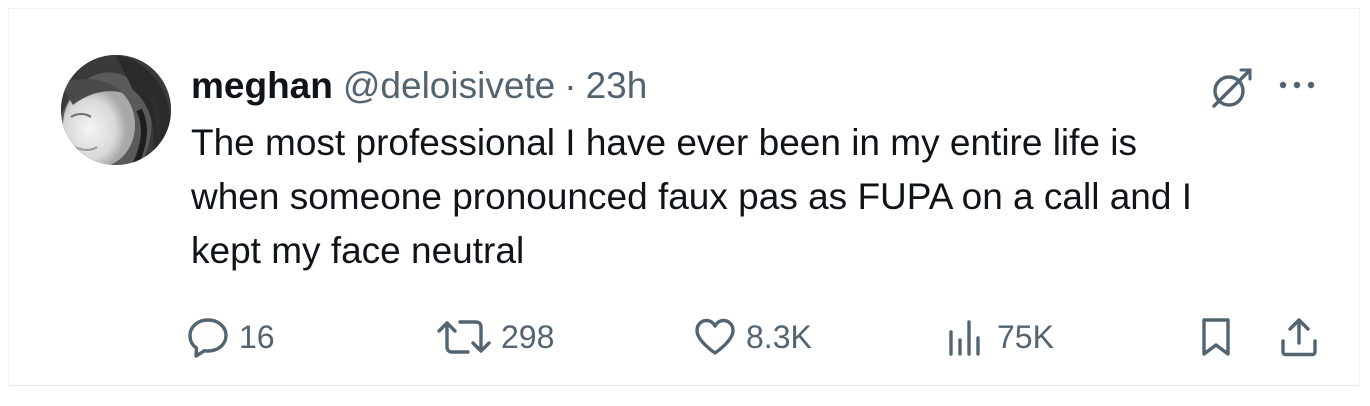 The width and height of the screenshot is (1370, 406). I want to click on grok-icon, so click(1230, 89).